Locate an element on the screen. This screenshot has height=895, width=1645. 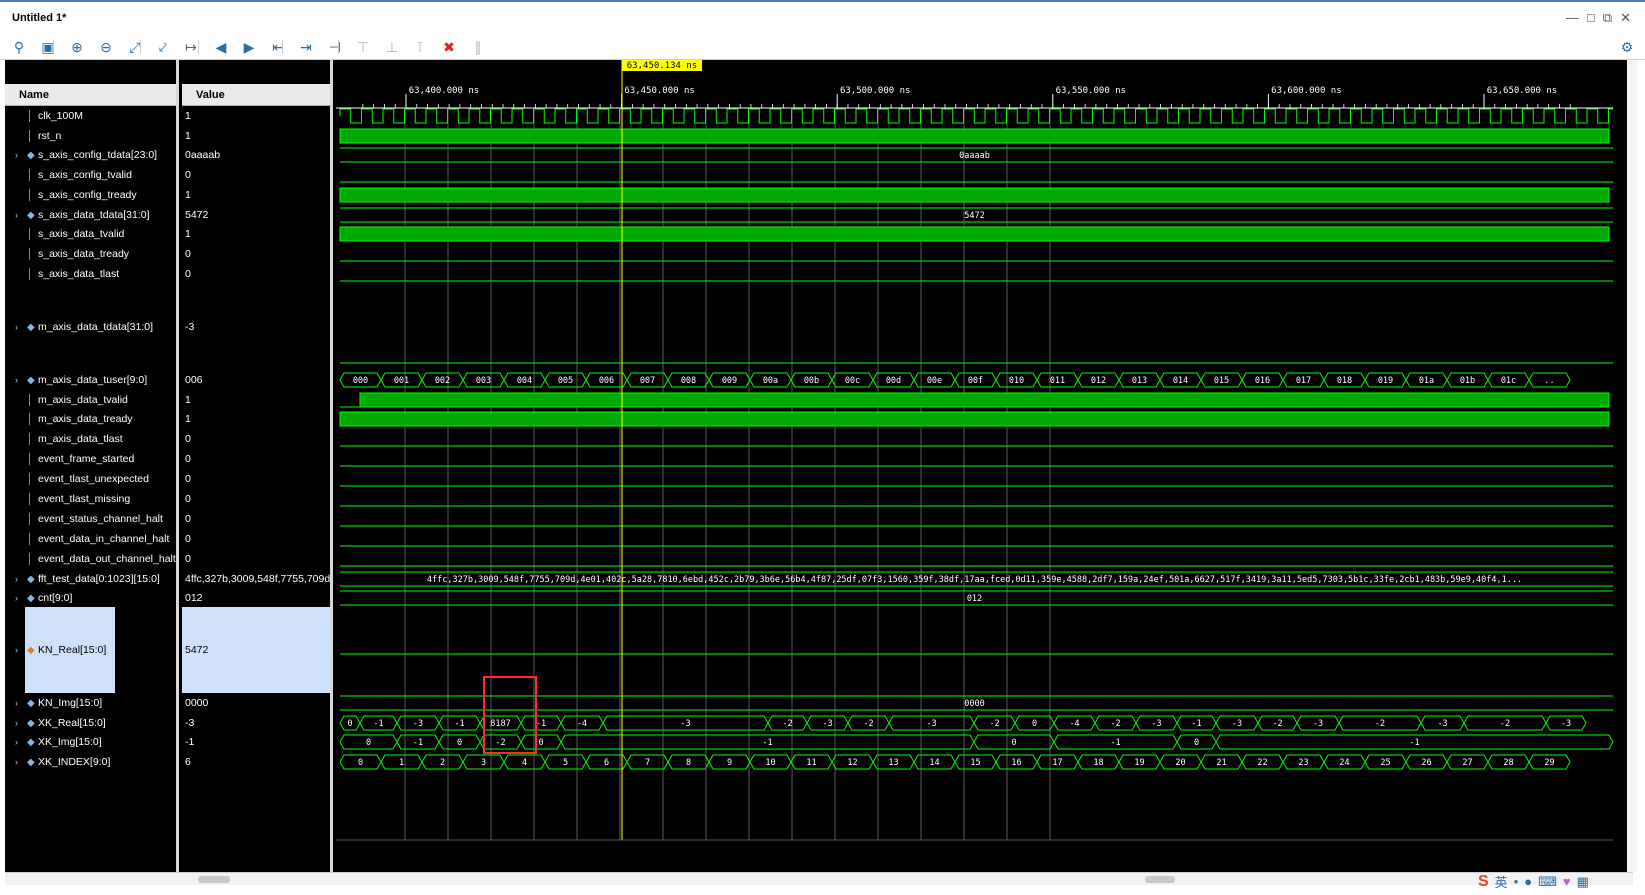
signal-name: event_frame_started is located at coordinates (86, 459).